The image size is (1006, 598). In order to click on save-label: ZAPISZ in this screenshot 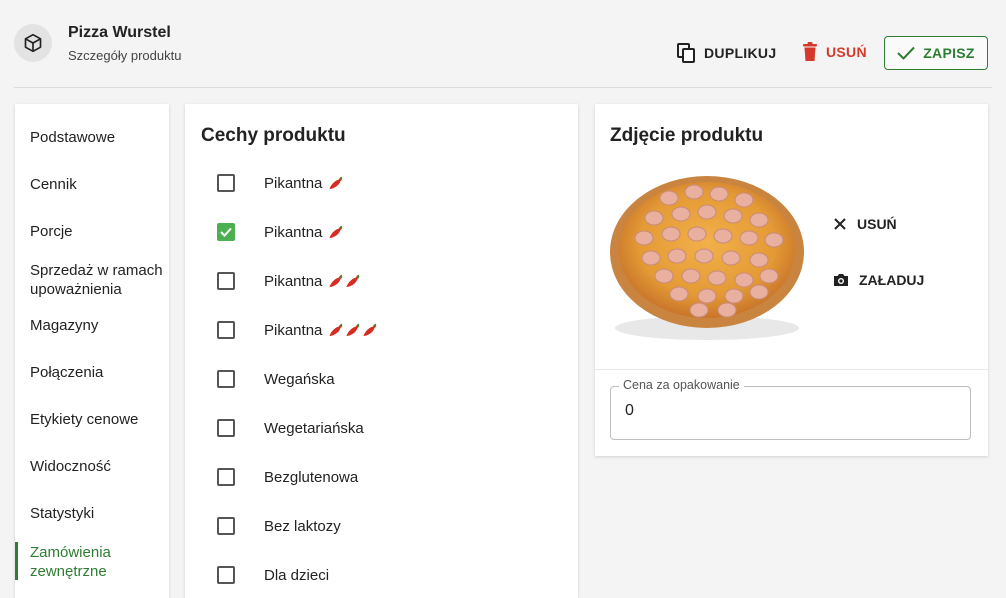, I will do `click(949, 53)`.